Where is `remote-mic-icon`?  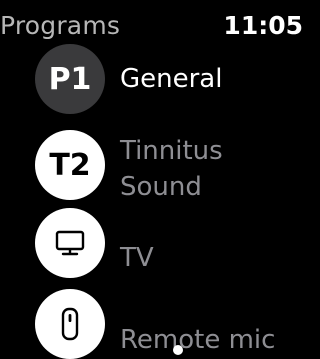 remote-mic-icon is located at coordinates (70, 324).